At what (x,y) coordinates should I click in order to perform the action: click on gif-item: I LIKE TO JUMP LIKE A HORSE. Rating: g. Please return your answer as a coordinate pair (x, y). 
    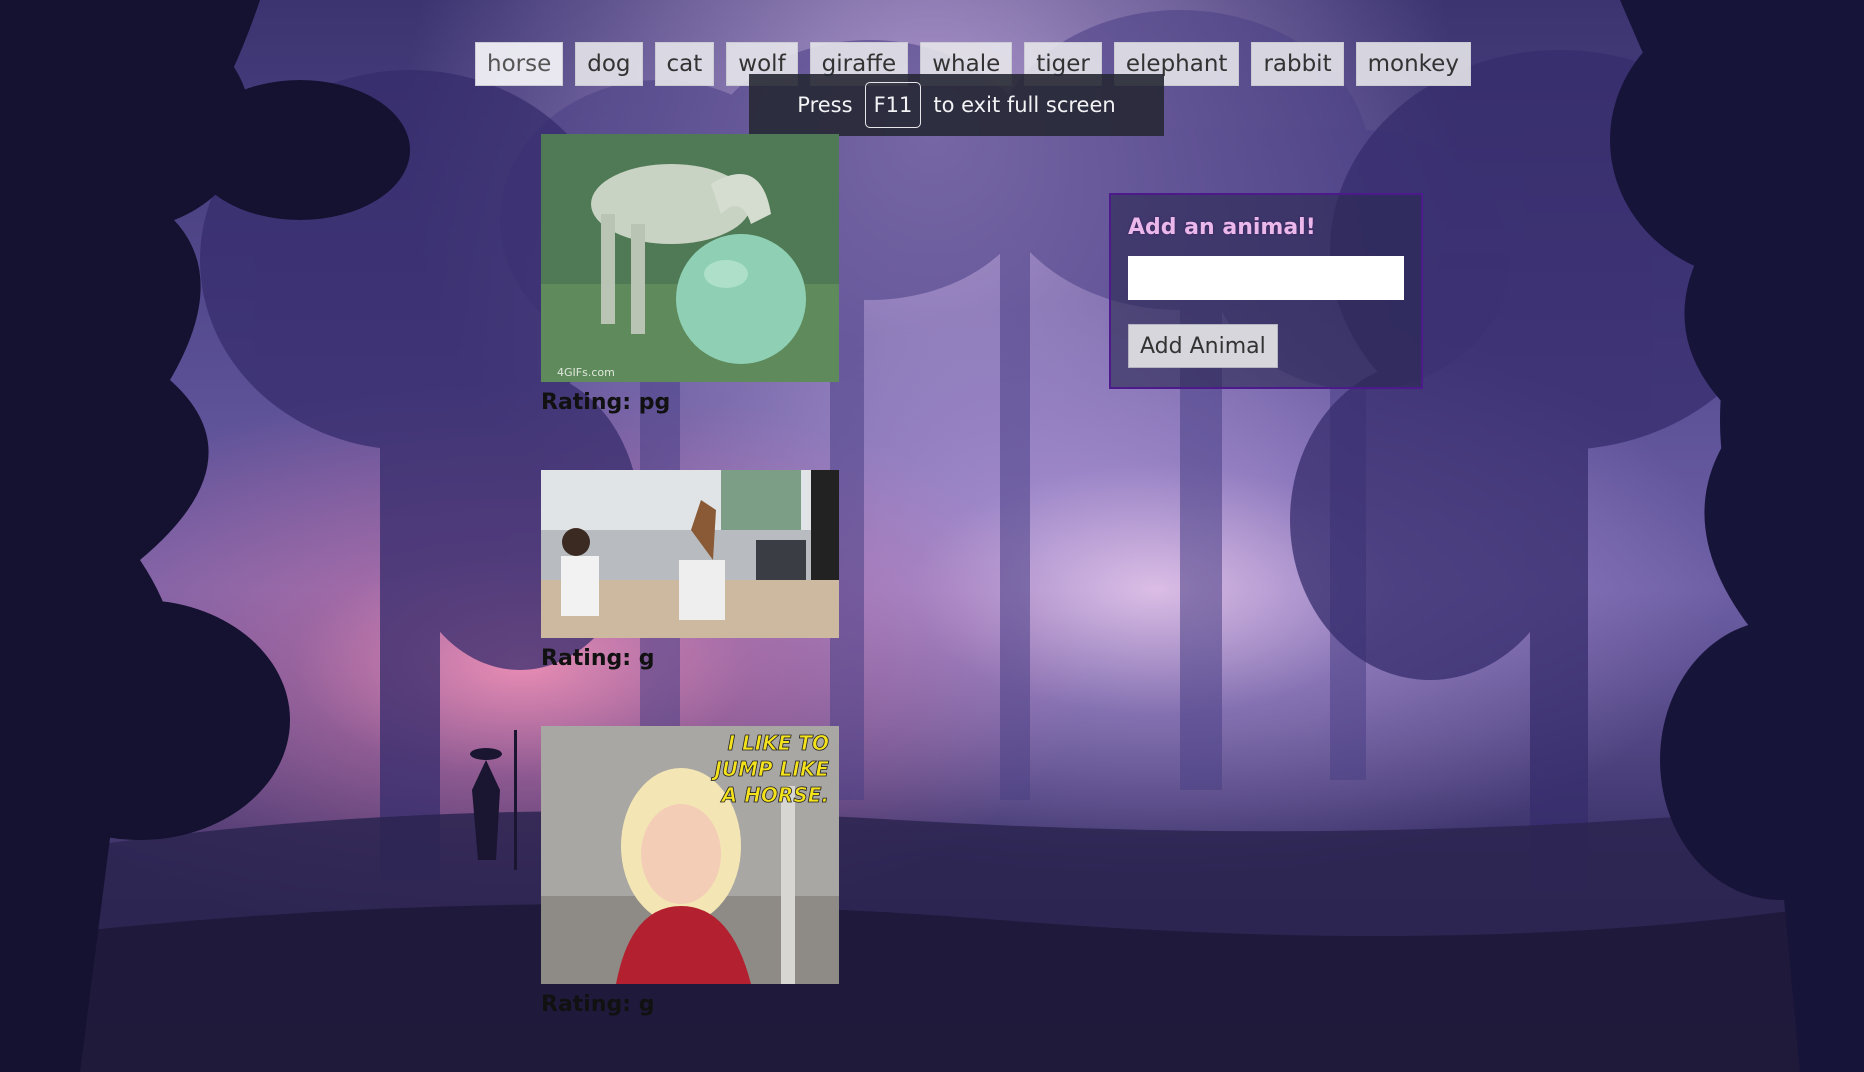
    Looking at the image, I should click on (690, 871).